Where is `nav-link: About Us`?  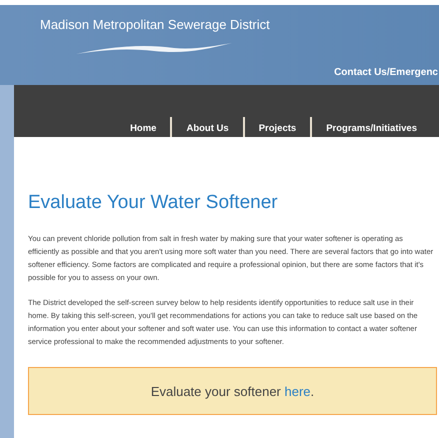
nav-link: About Us is located at coordinates (207, 130).